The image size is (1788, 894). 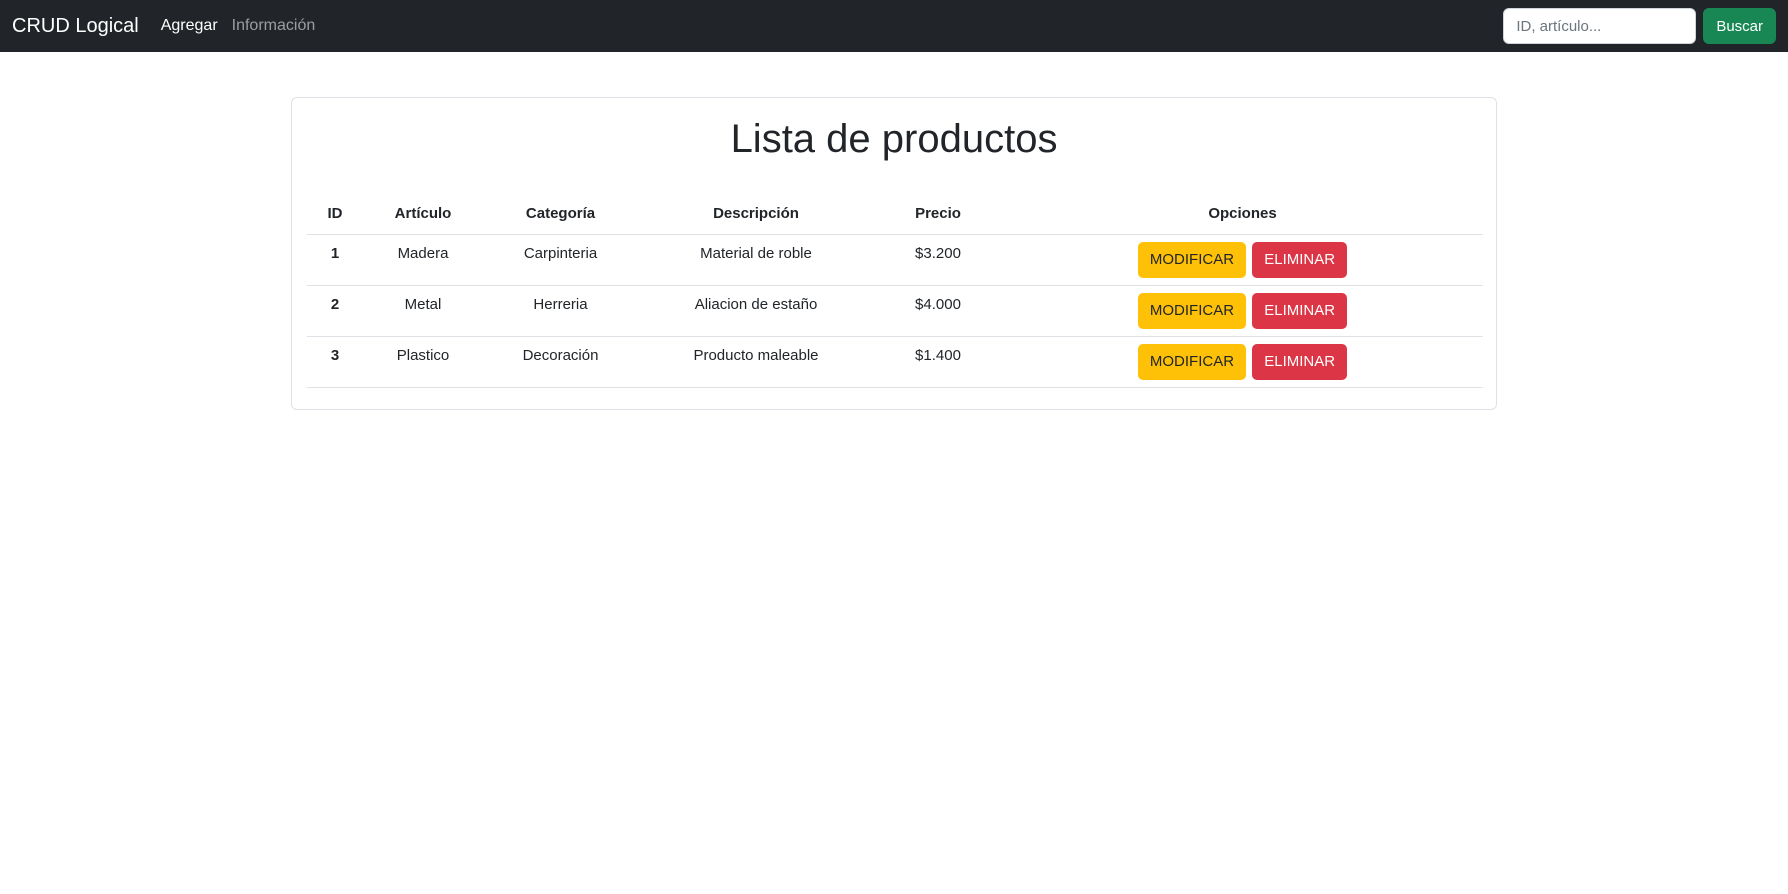 I want to click on cell-id: 2, so click(x=335, y=311).